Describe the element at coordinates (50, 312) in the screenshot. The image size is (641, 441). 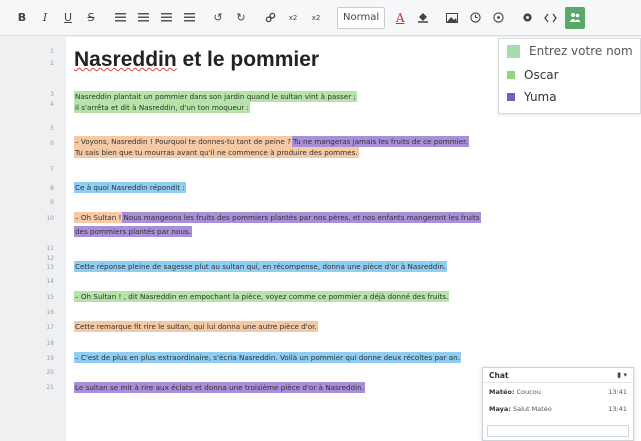
I see `line-number: 16` at that location.